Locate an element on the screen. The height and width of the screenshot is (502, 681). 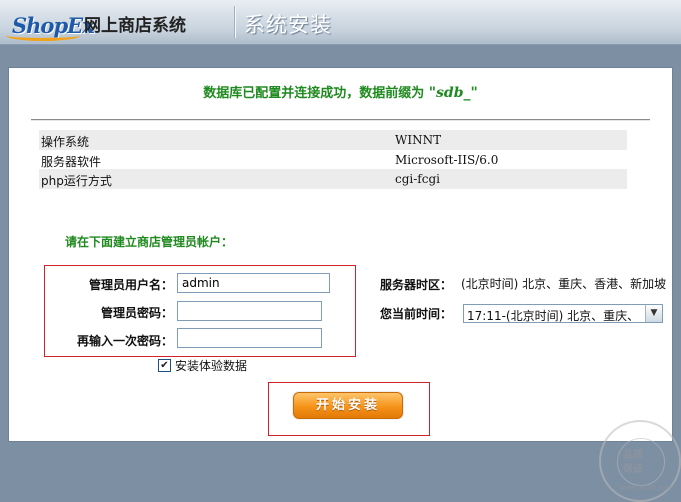
current-time-select: 17:11-(北京时间) 北京、重庆、 ▼ is located at coordinates (563, 313).